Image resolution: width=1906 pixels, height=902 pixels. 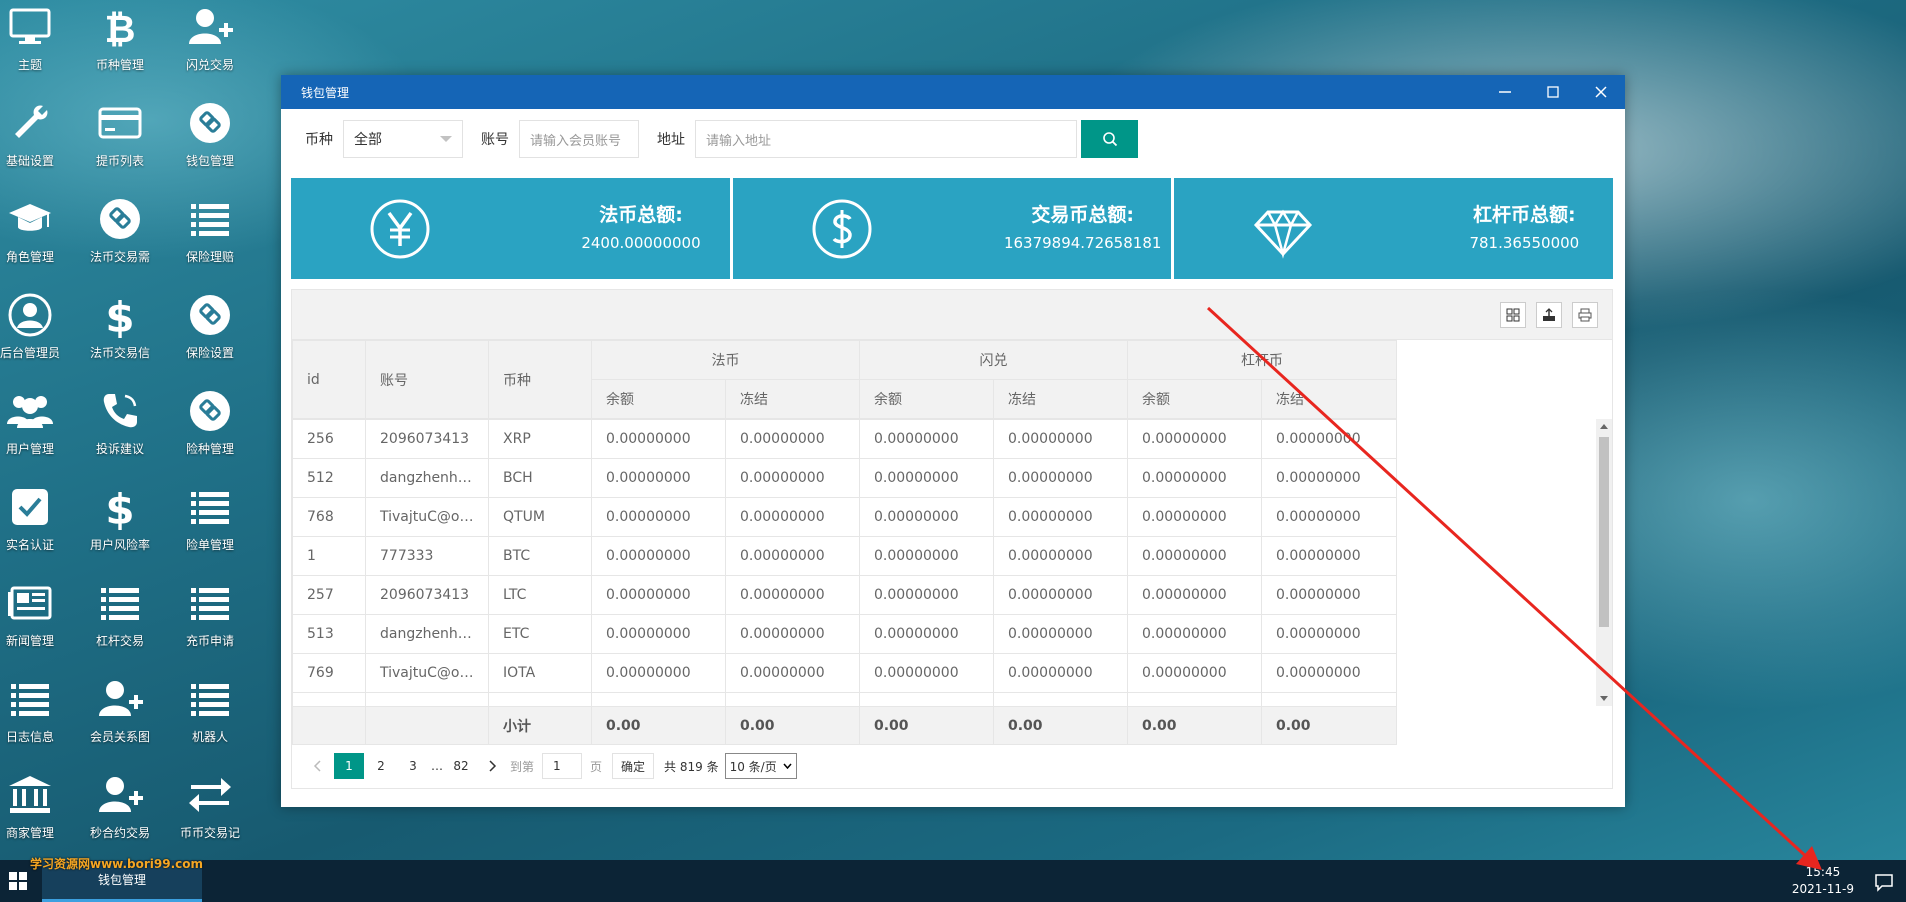 What do you see at coordinates (317, 766) in the screenshot?
I see `prev-page-button` at bounding box center [317, 766].